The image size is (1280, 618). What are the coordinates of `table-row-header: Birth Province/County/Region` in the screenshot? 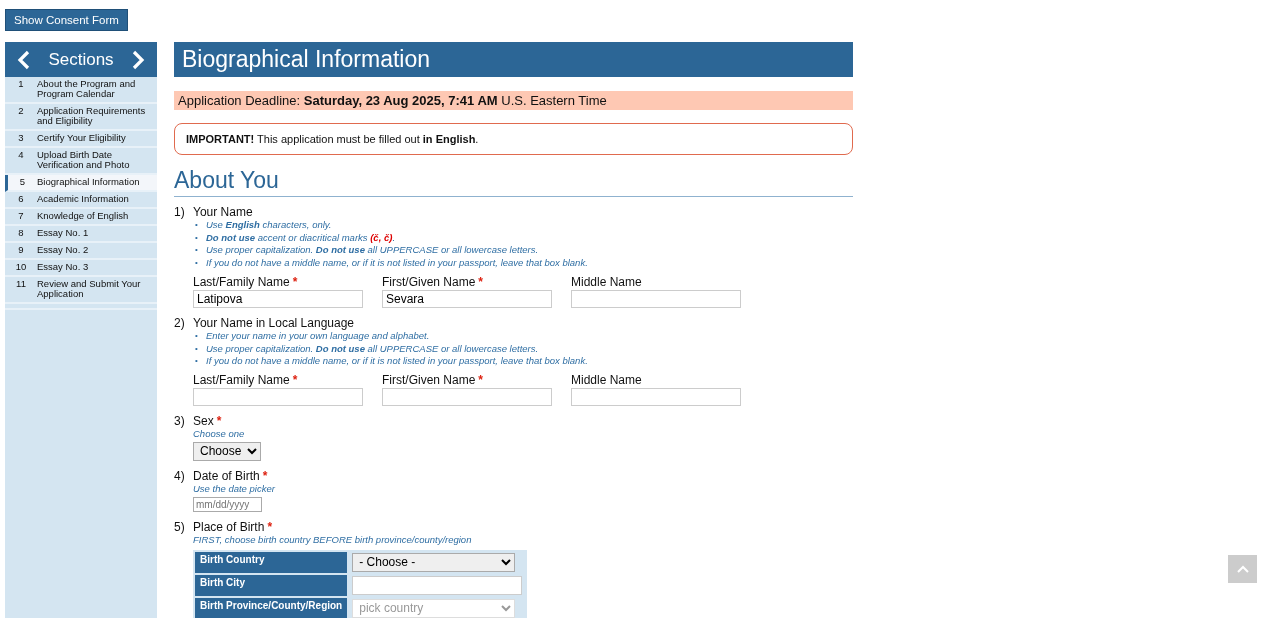 It's located at (271, 607).